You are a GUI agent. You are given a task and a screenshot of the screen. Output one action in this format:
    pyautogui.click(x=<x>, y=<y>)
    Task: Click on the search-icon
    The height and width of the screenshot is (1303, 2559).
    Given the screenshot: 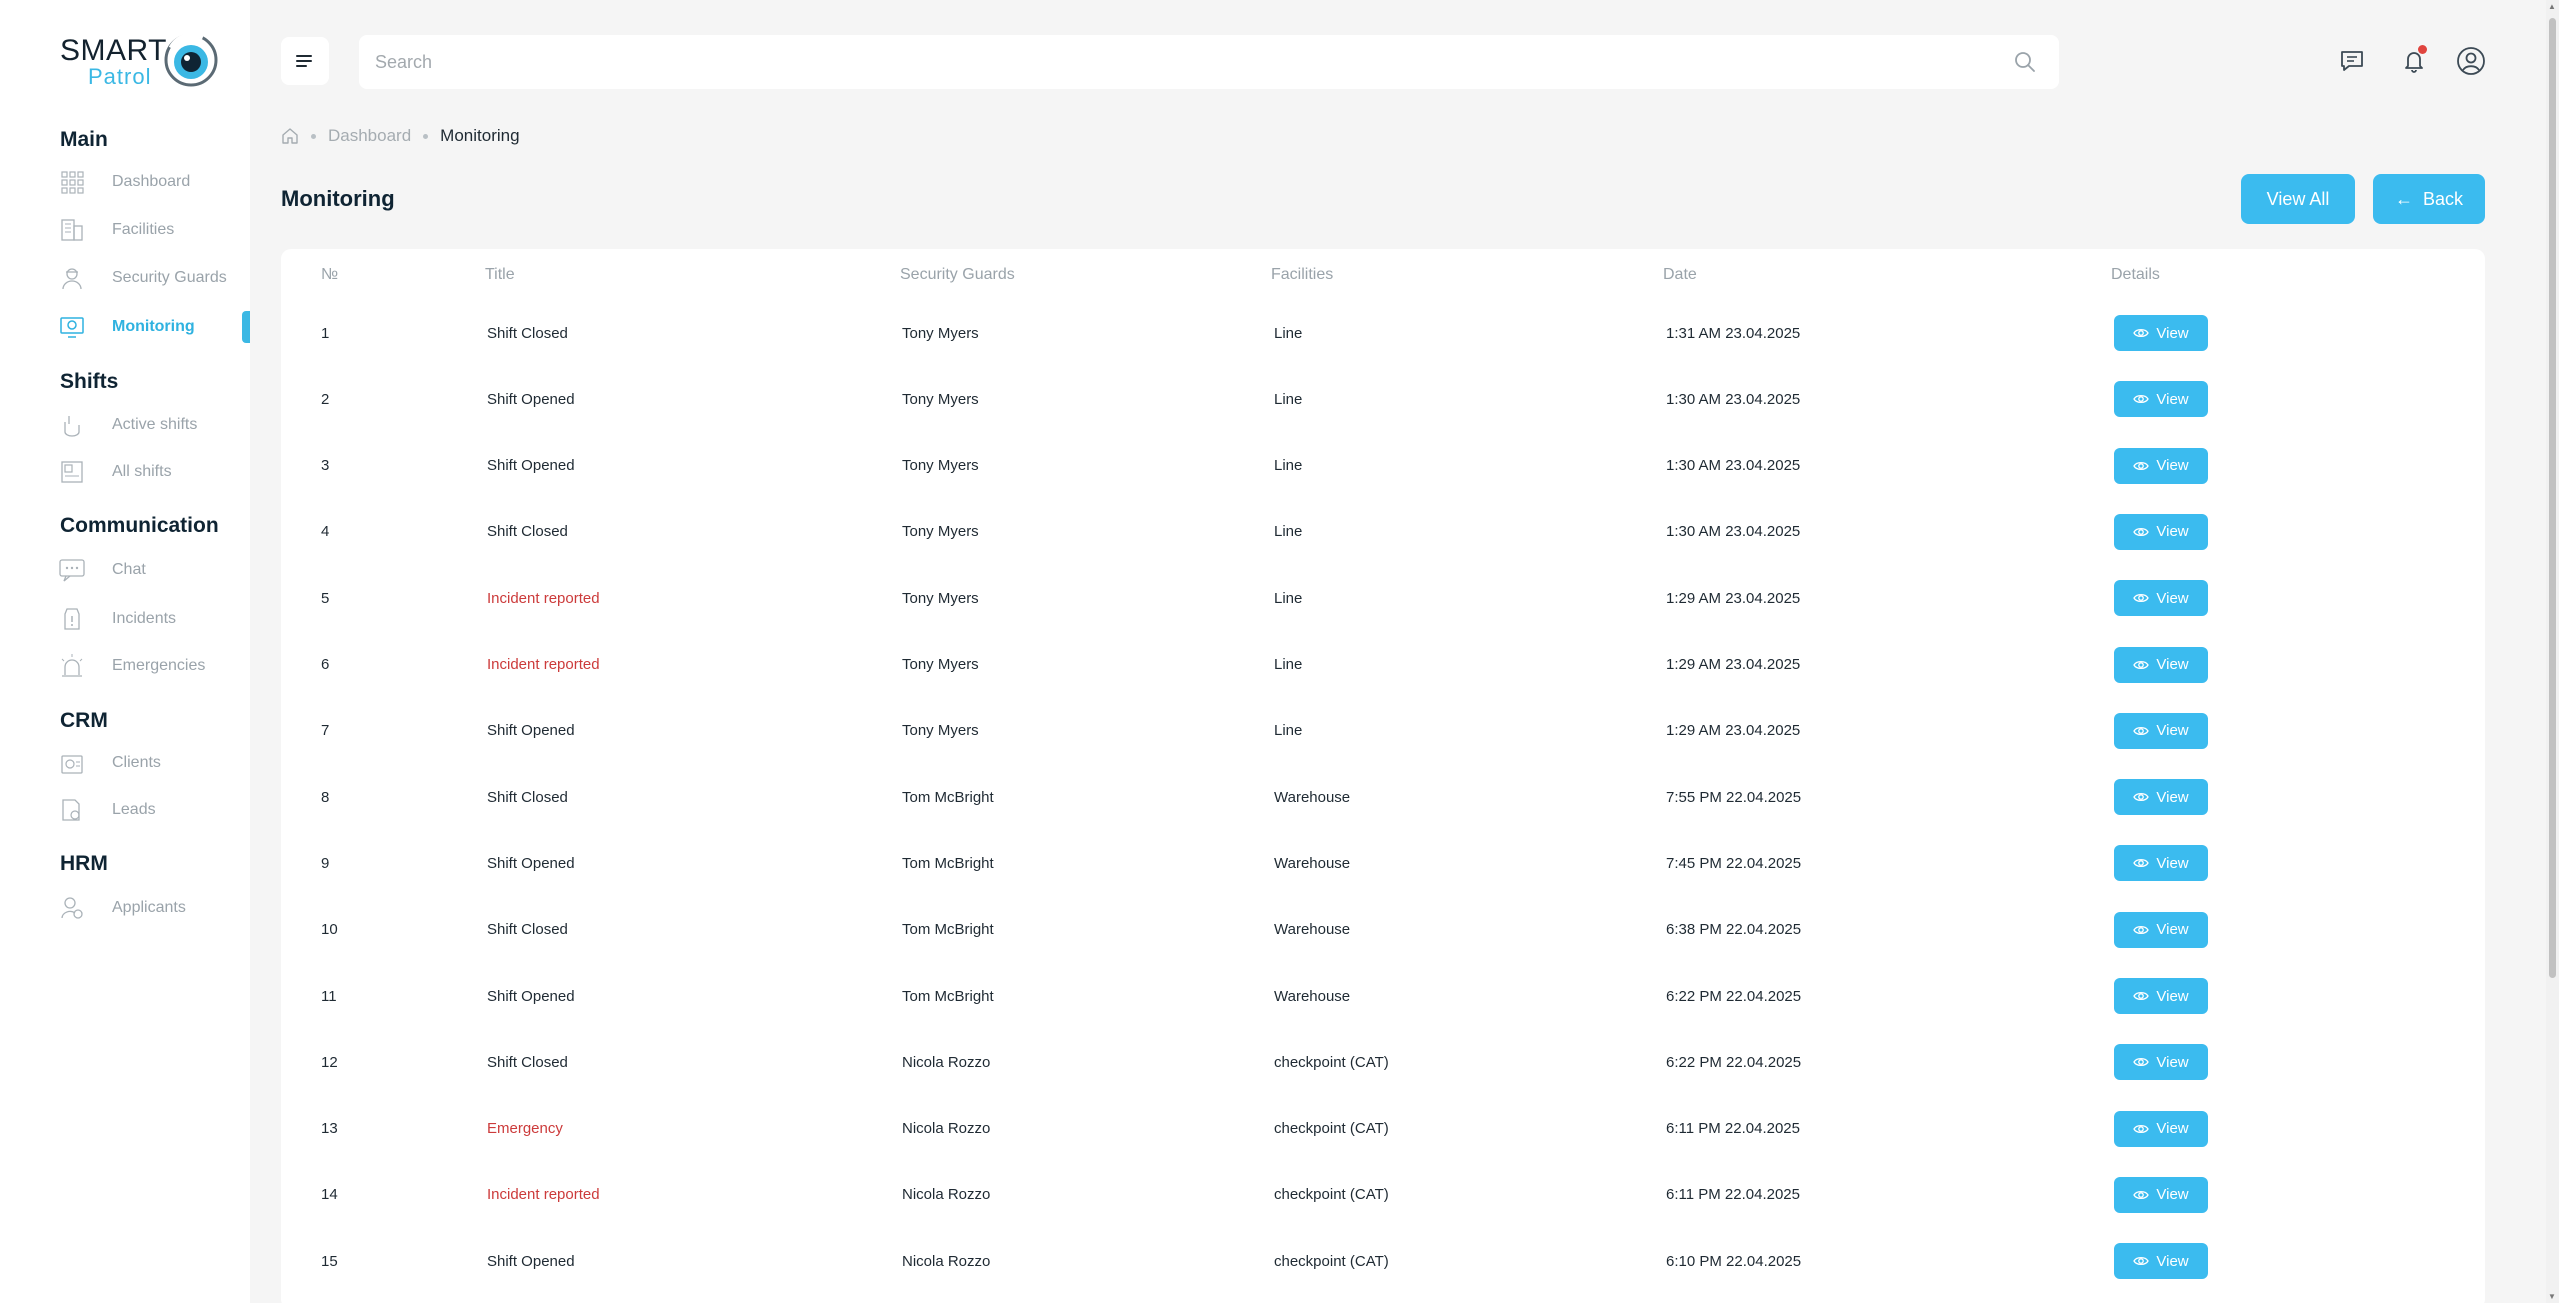 What is the action you would take?
    pyautogui.click(x=2025, y=62)
    